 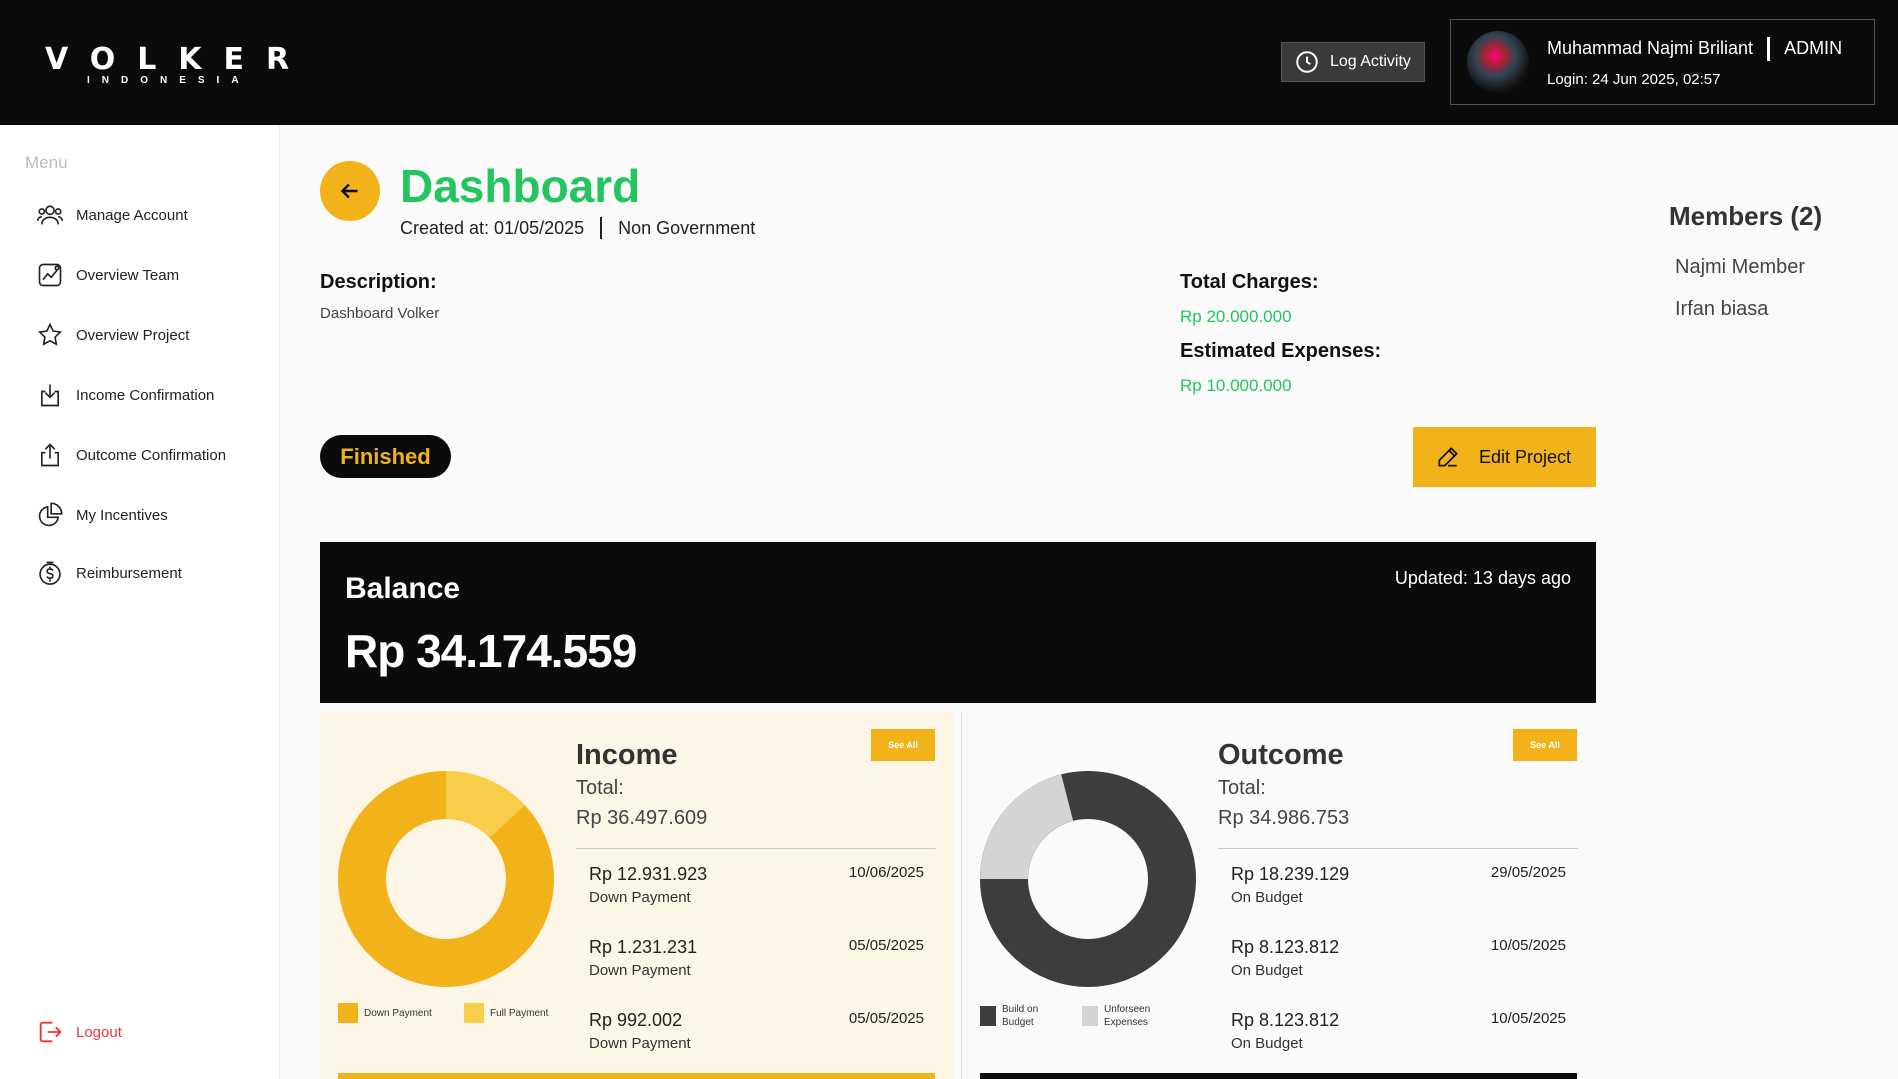 I want to click on sidebar-item-label: Overview Team, so click(x=128, y=275).